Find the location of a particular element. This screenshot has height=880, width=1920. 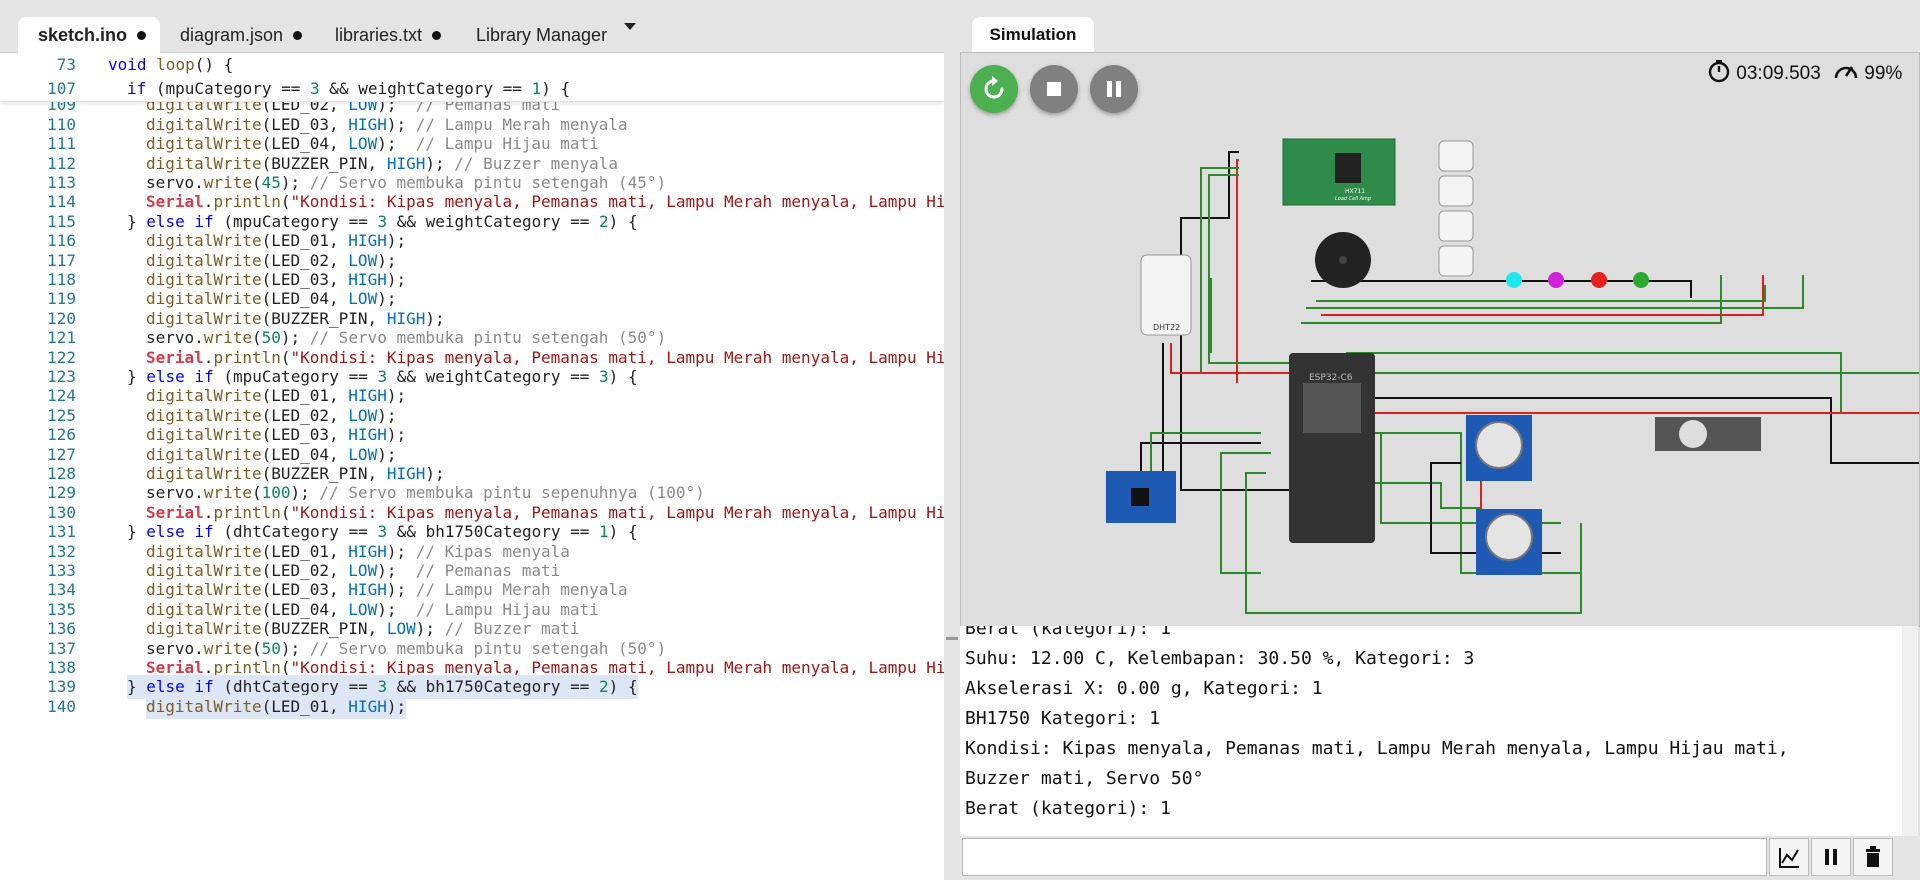

plotter-button is located at coordinates (1789, 857).